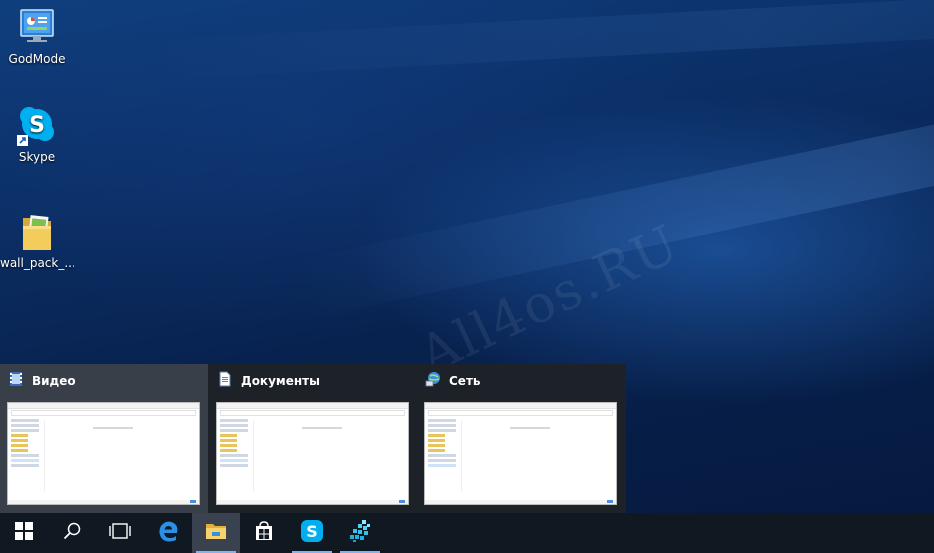 The width and height of the screenshot is (934, 553). I want to click on file-explorer-icon, so click(216, 533).